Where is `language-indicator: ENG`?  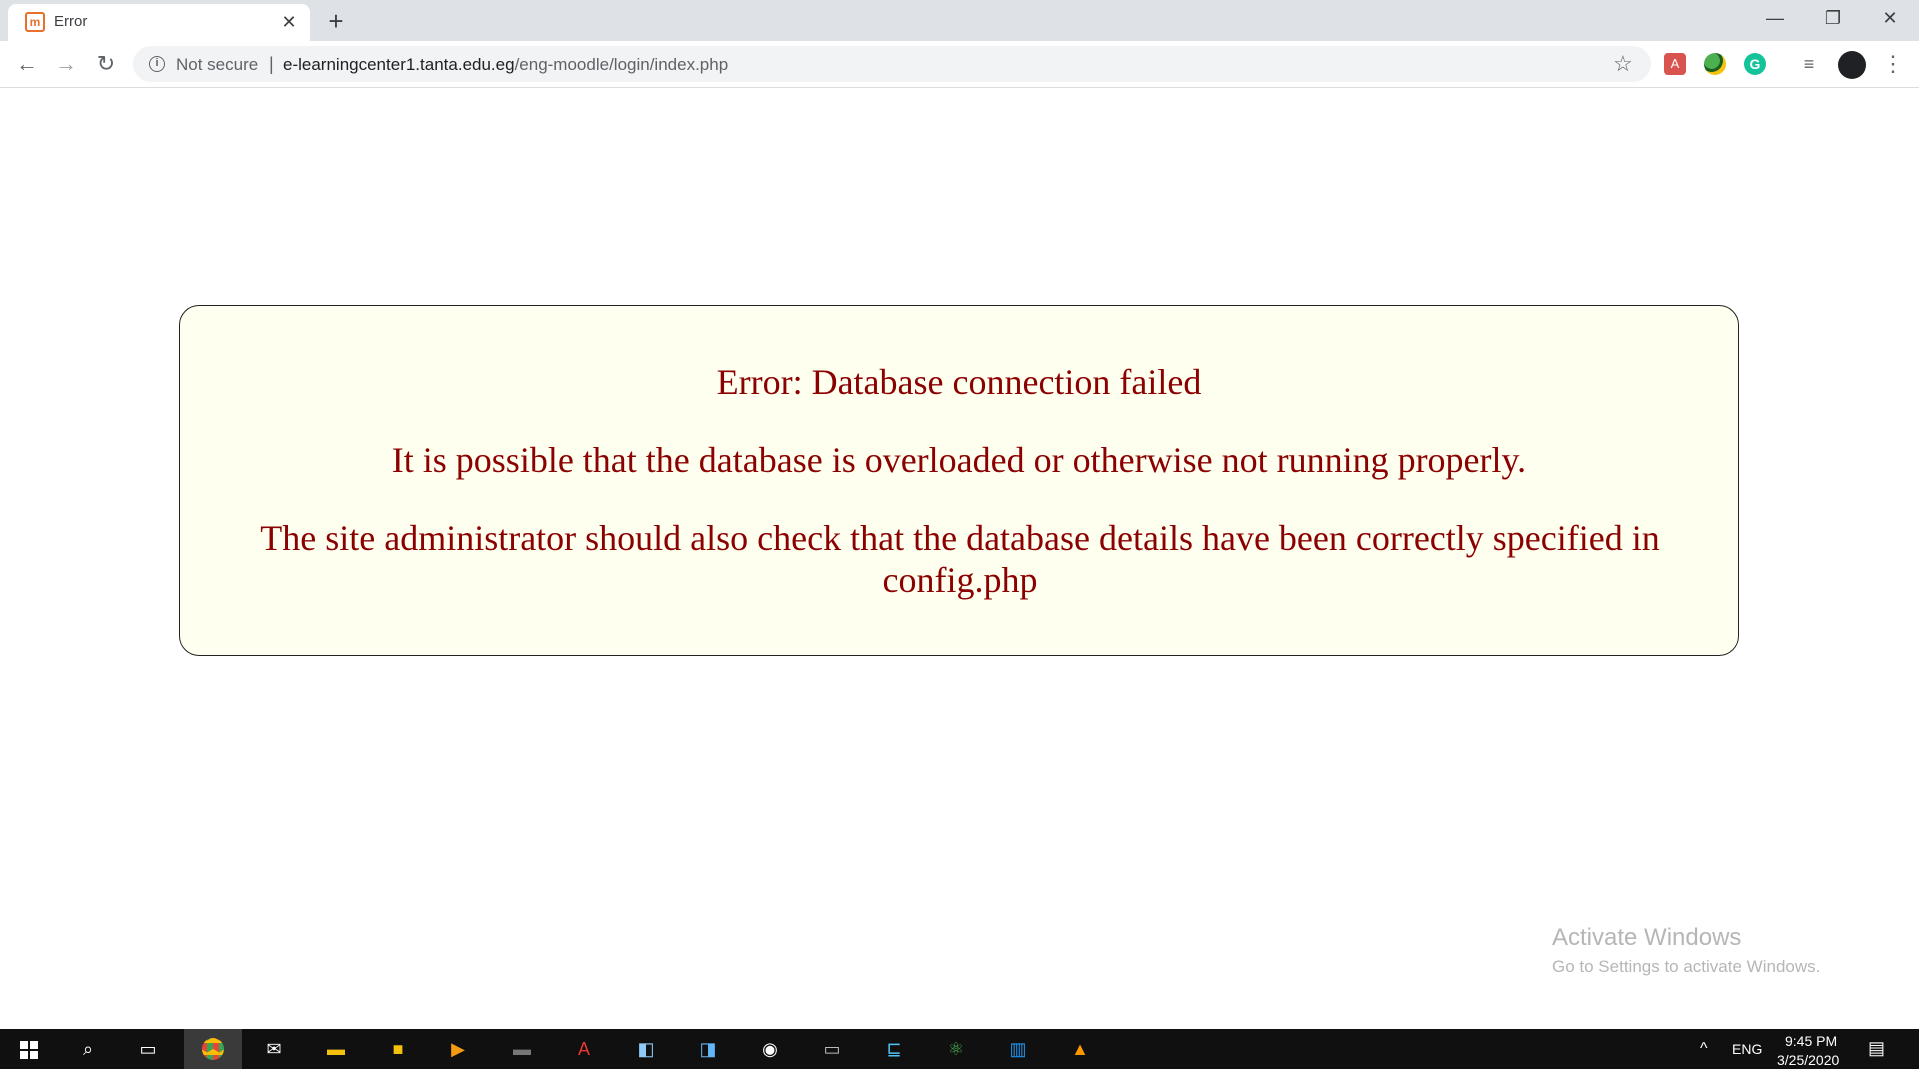 language-indicator: ENG is located at coordinates (1747, 1049).